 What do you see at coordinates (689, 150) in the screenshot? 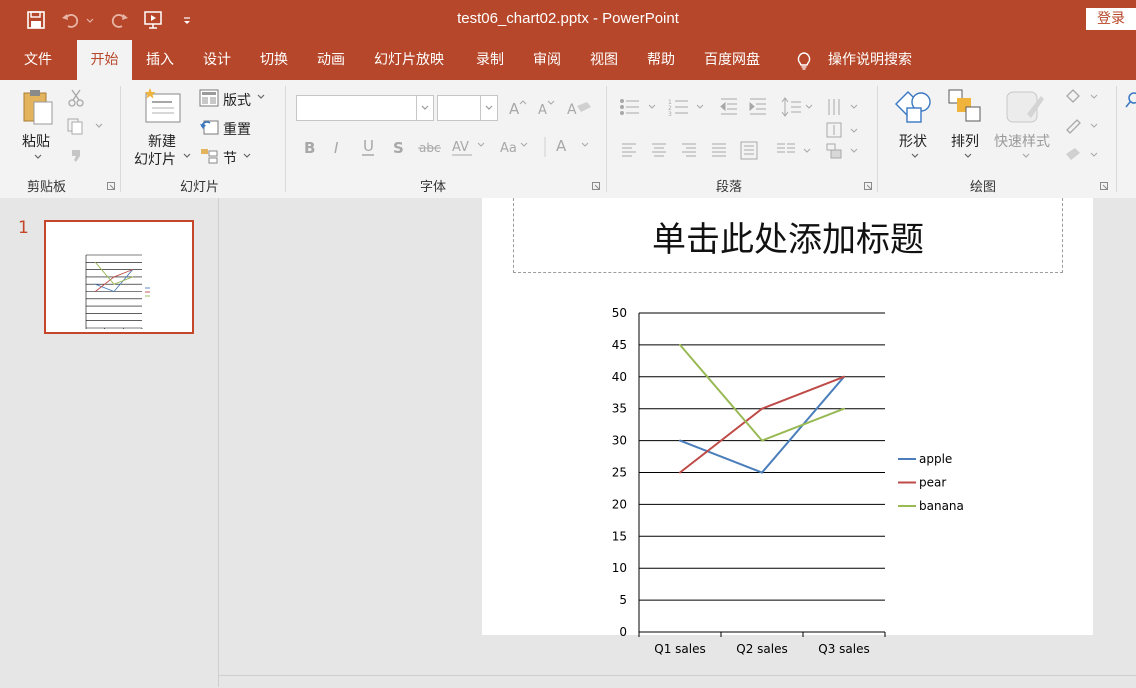
I see `align-right-icon` at bounding box center [689, 150].